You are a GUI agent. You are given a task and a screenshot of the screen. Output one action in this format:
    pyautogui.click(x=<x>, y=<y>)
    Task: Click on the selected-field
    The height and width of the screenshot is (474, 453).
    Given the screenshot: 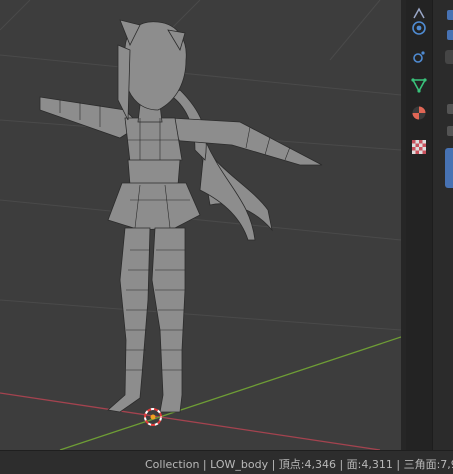 What is the action you would take?
    pyautogui.click(x=449, y=168)
    